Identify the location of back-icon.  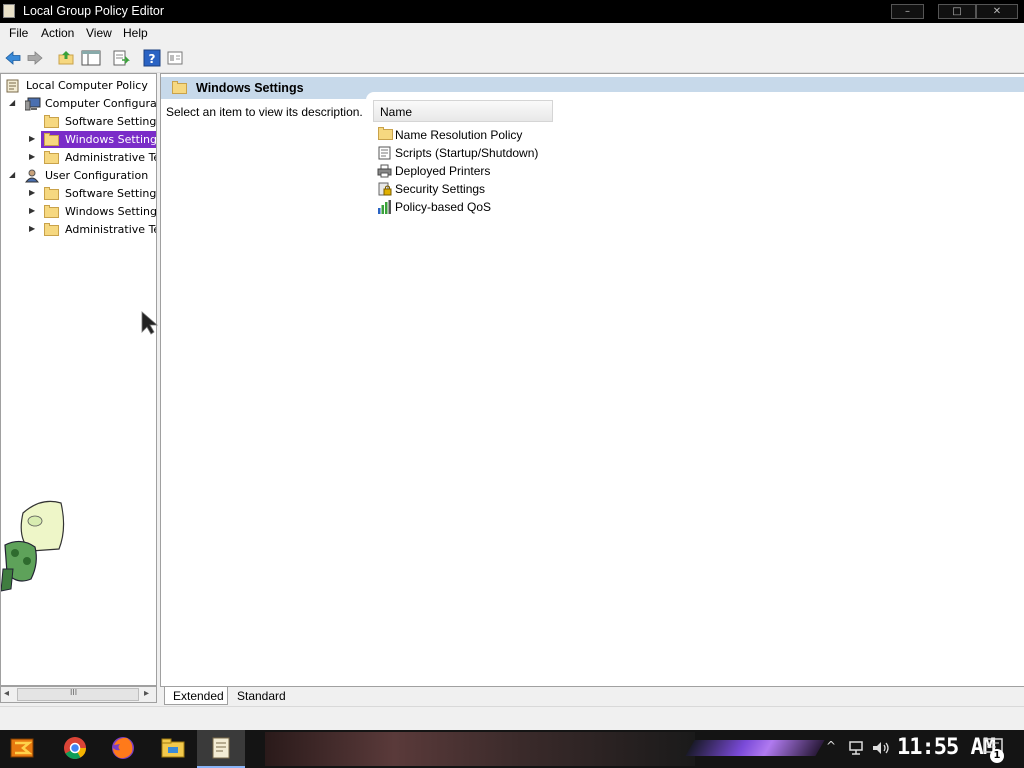
(13, 58).